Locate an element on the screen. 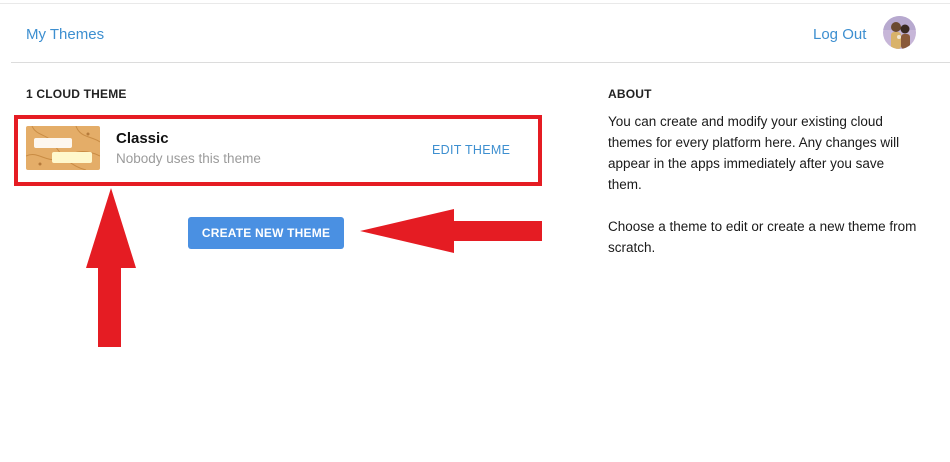  my-themes-link: My Themes is located at coordinates (65, 34).